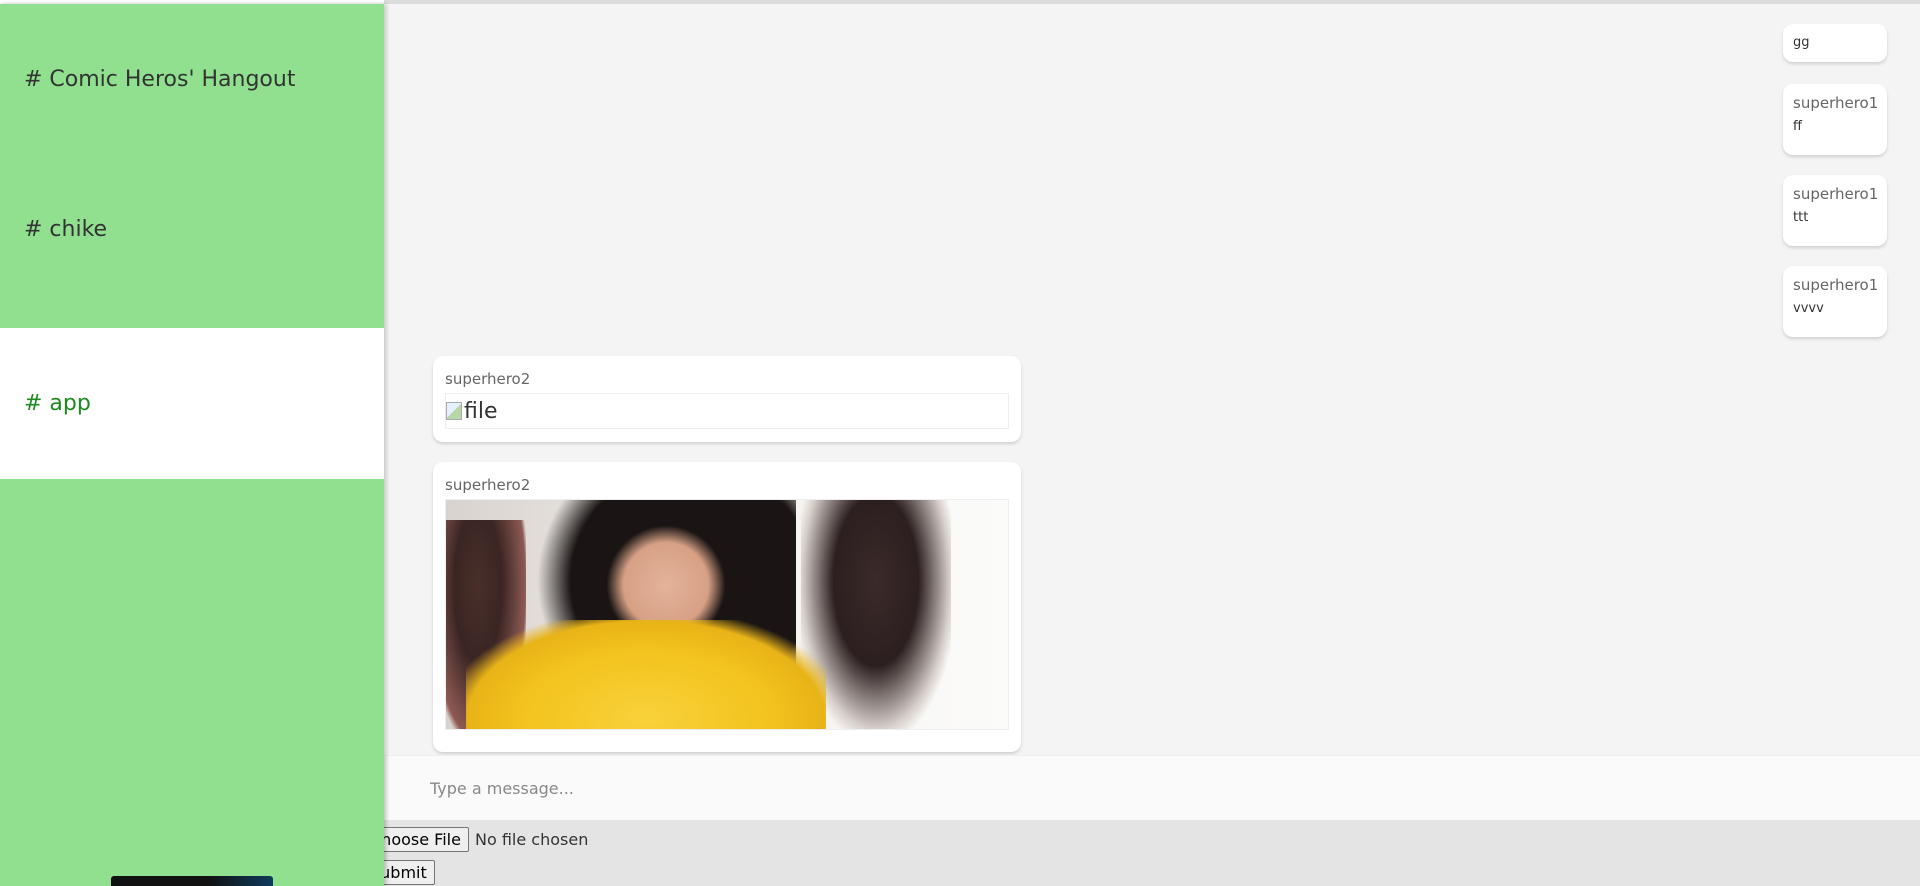  I want to click on broken-image-icon, so click(454, 411).